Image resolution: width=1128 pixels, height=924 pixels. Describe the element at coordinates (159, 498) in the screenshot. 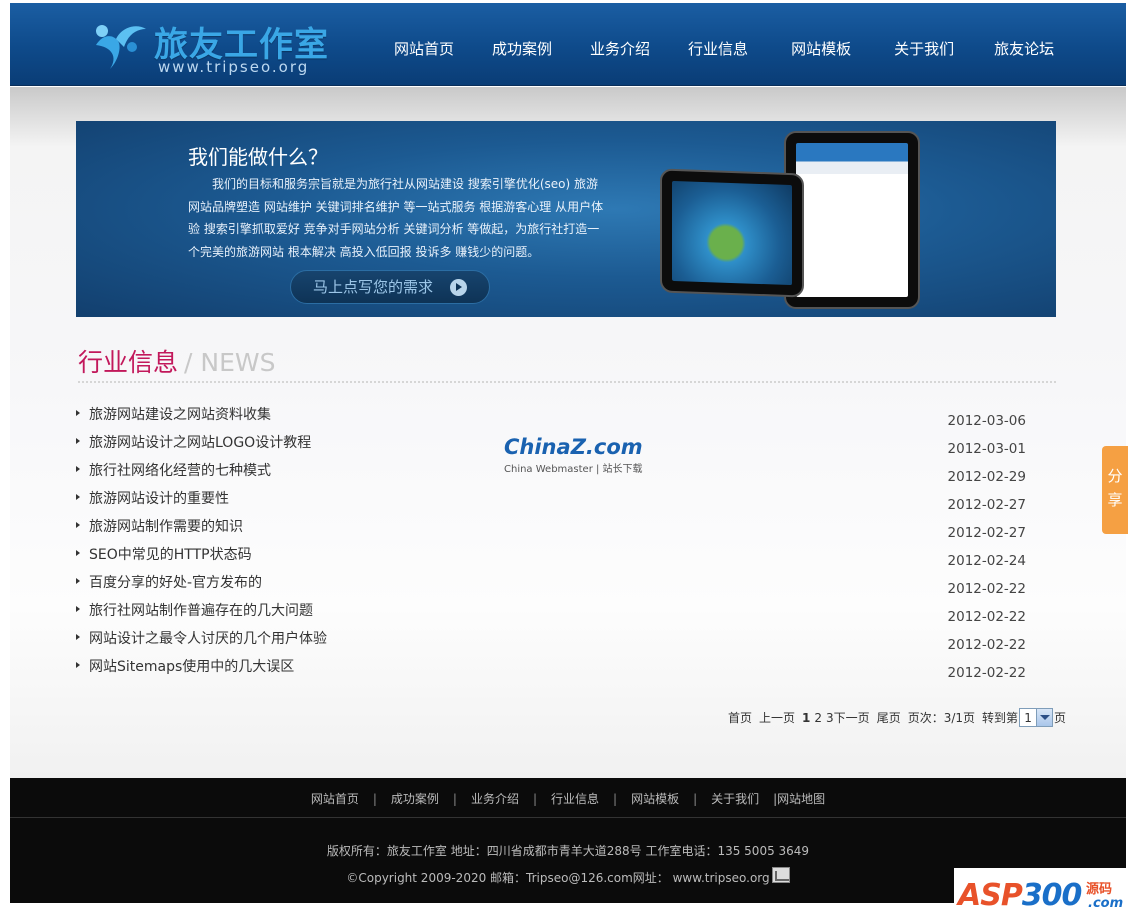

I see `news-title: 旅游网站设计的重要性` at that location.